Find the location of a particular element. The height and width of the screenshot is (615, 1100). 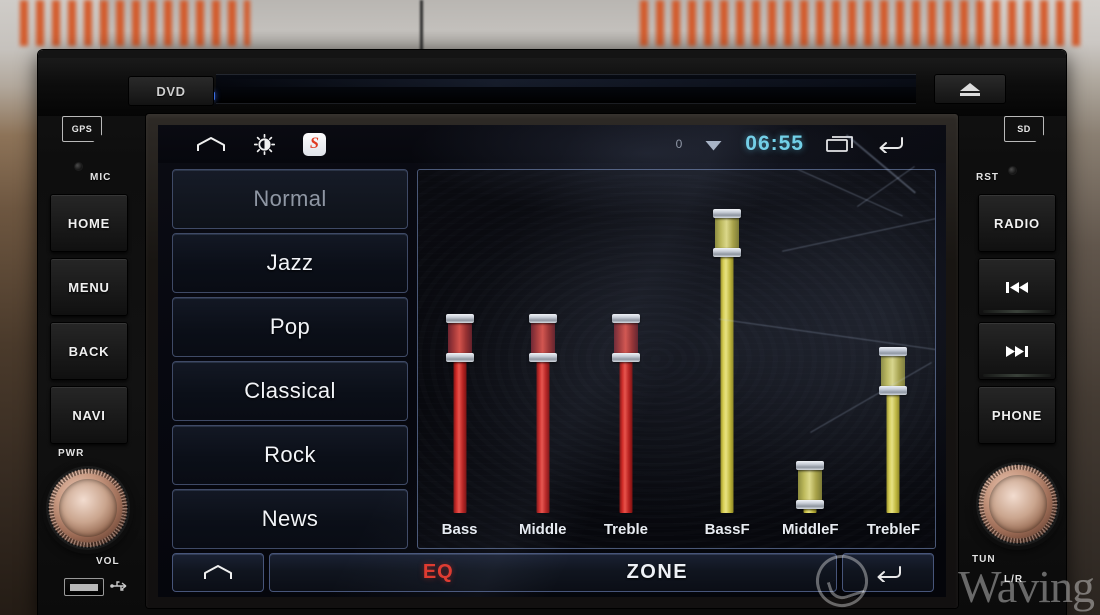

left-control-panel: GPS MIC HOME MENU BACK NAVI PWR VOL is located at coordinates (86, 365).